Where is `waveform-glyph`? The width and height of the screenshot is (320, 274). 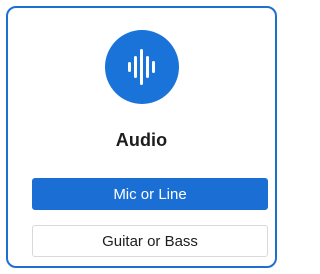
waveform-glyph is located at coordinates (141, 67).